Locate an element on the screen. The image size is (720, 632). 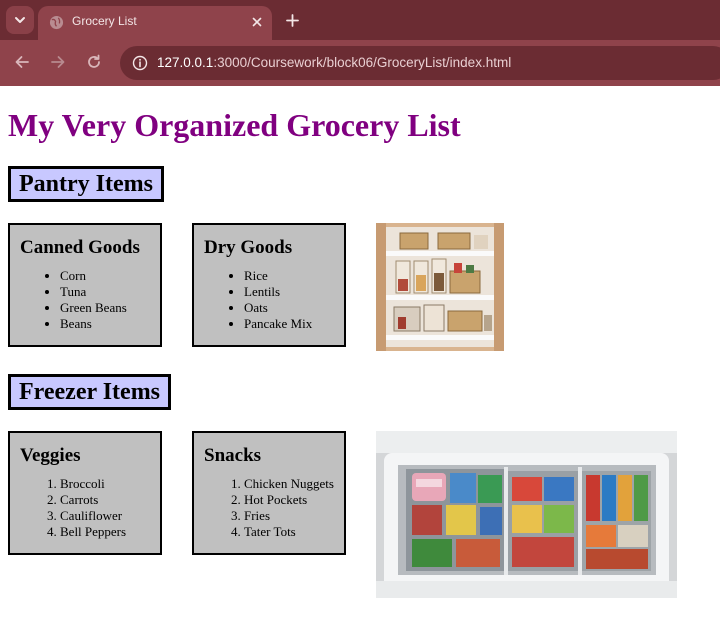
forward-button is located at coordinates (58, 62).